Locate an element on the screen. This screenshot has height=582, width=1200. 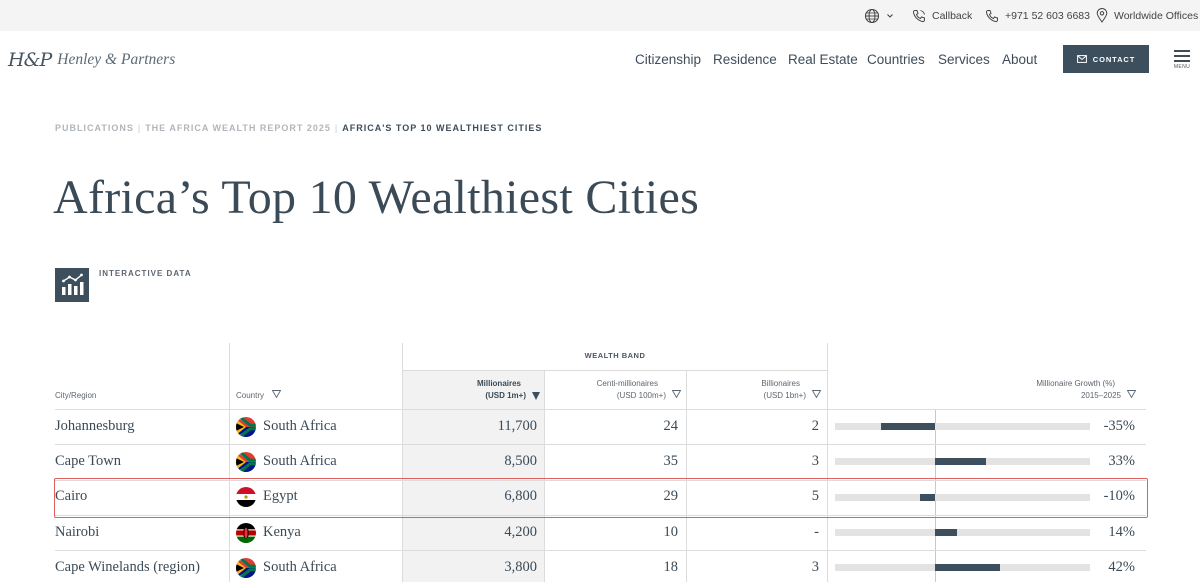
header-city: City/Region is located at coordinates (76, 395).